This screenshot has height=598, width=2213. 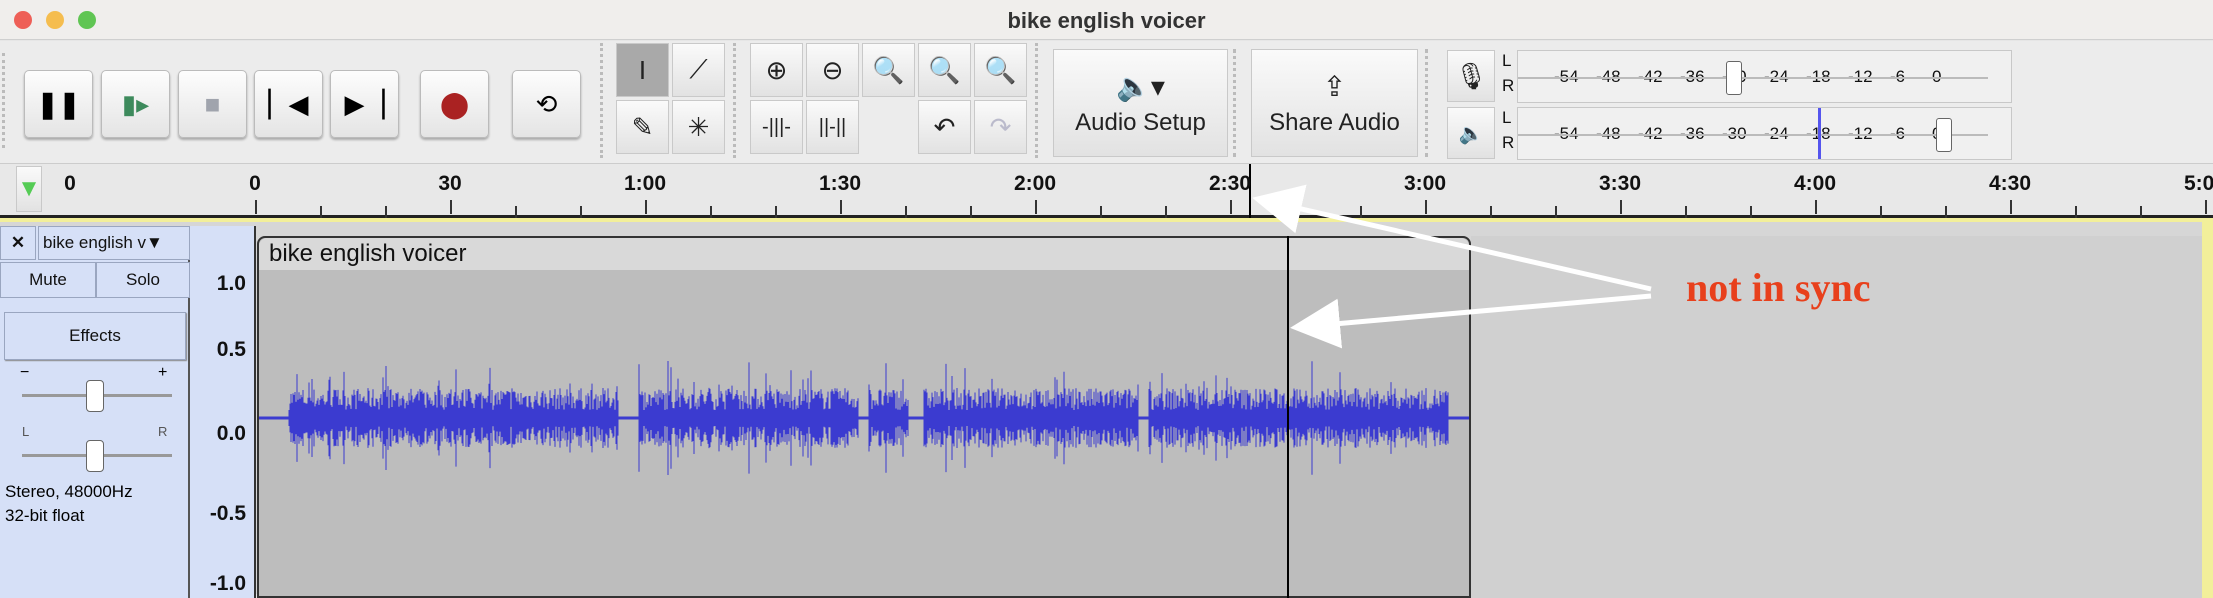 What do you see at coordinates (1452, 238) in the screenshot?
I see `arrow-to-ruler` at bounding box center [1452, 238].